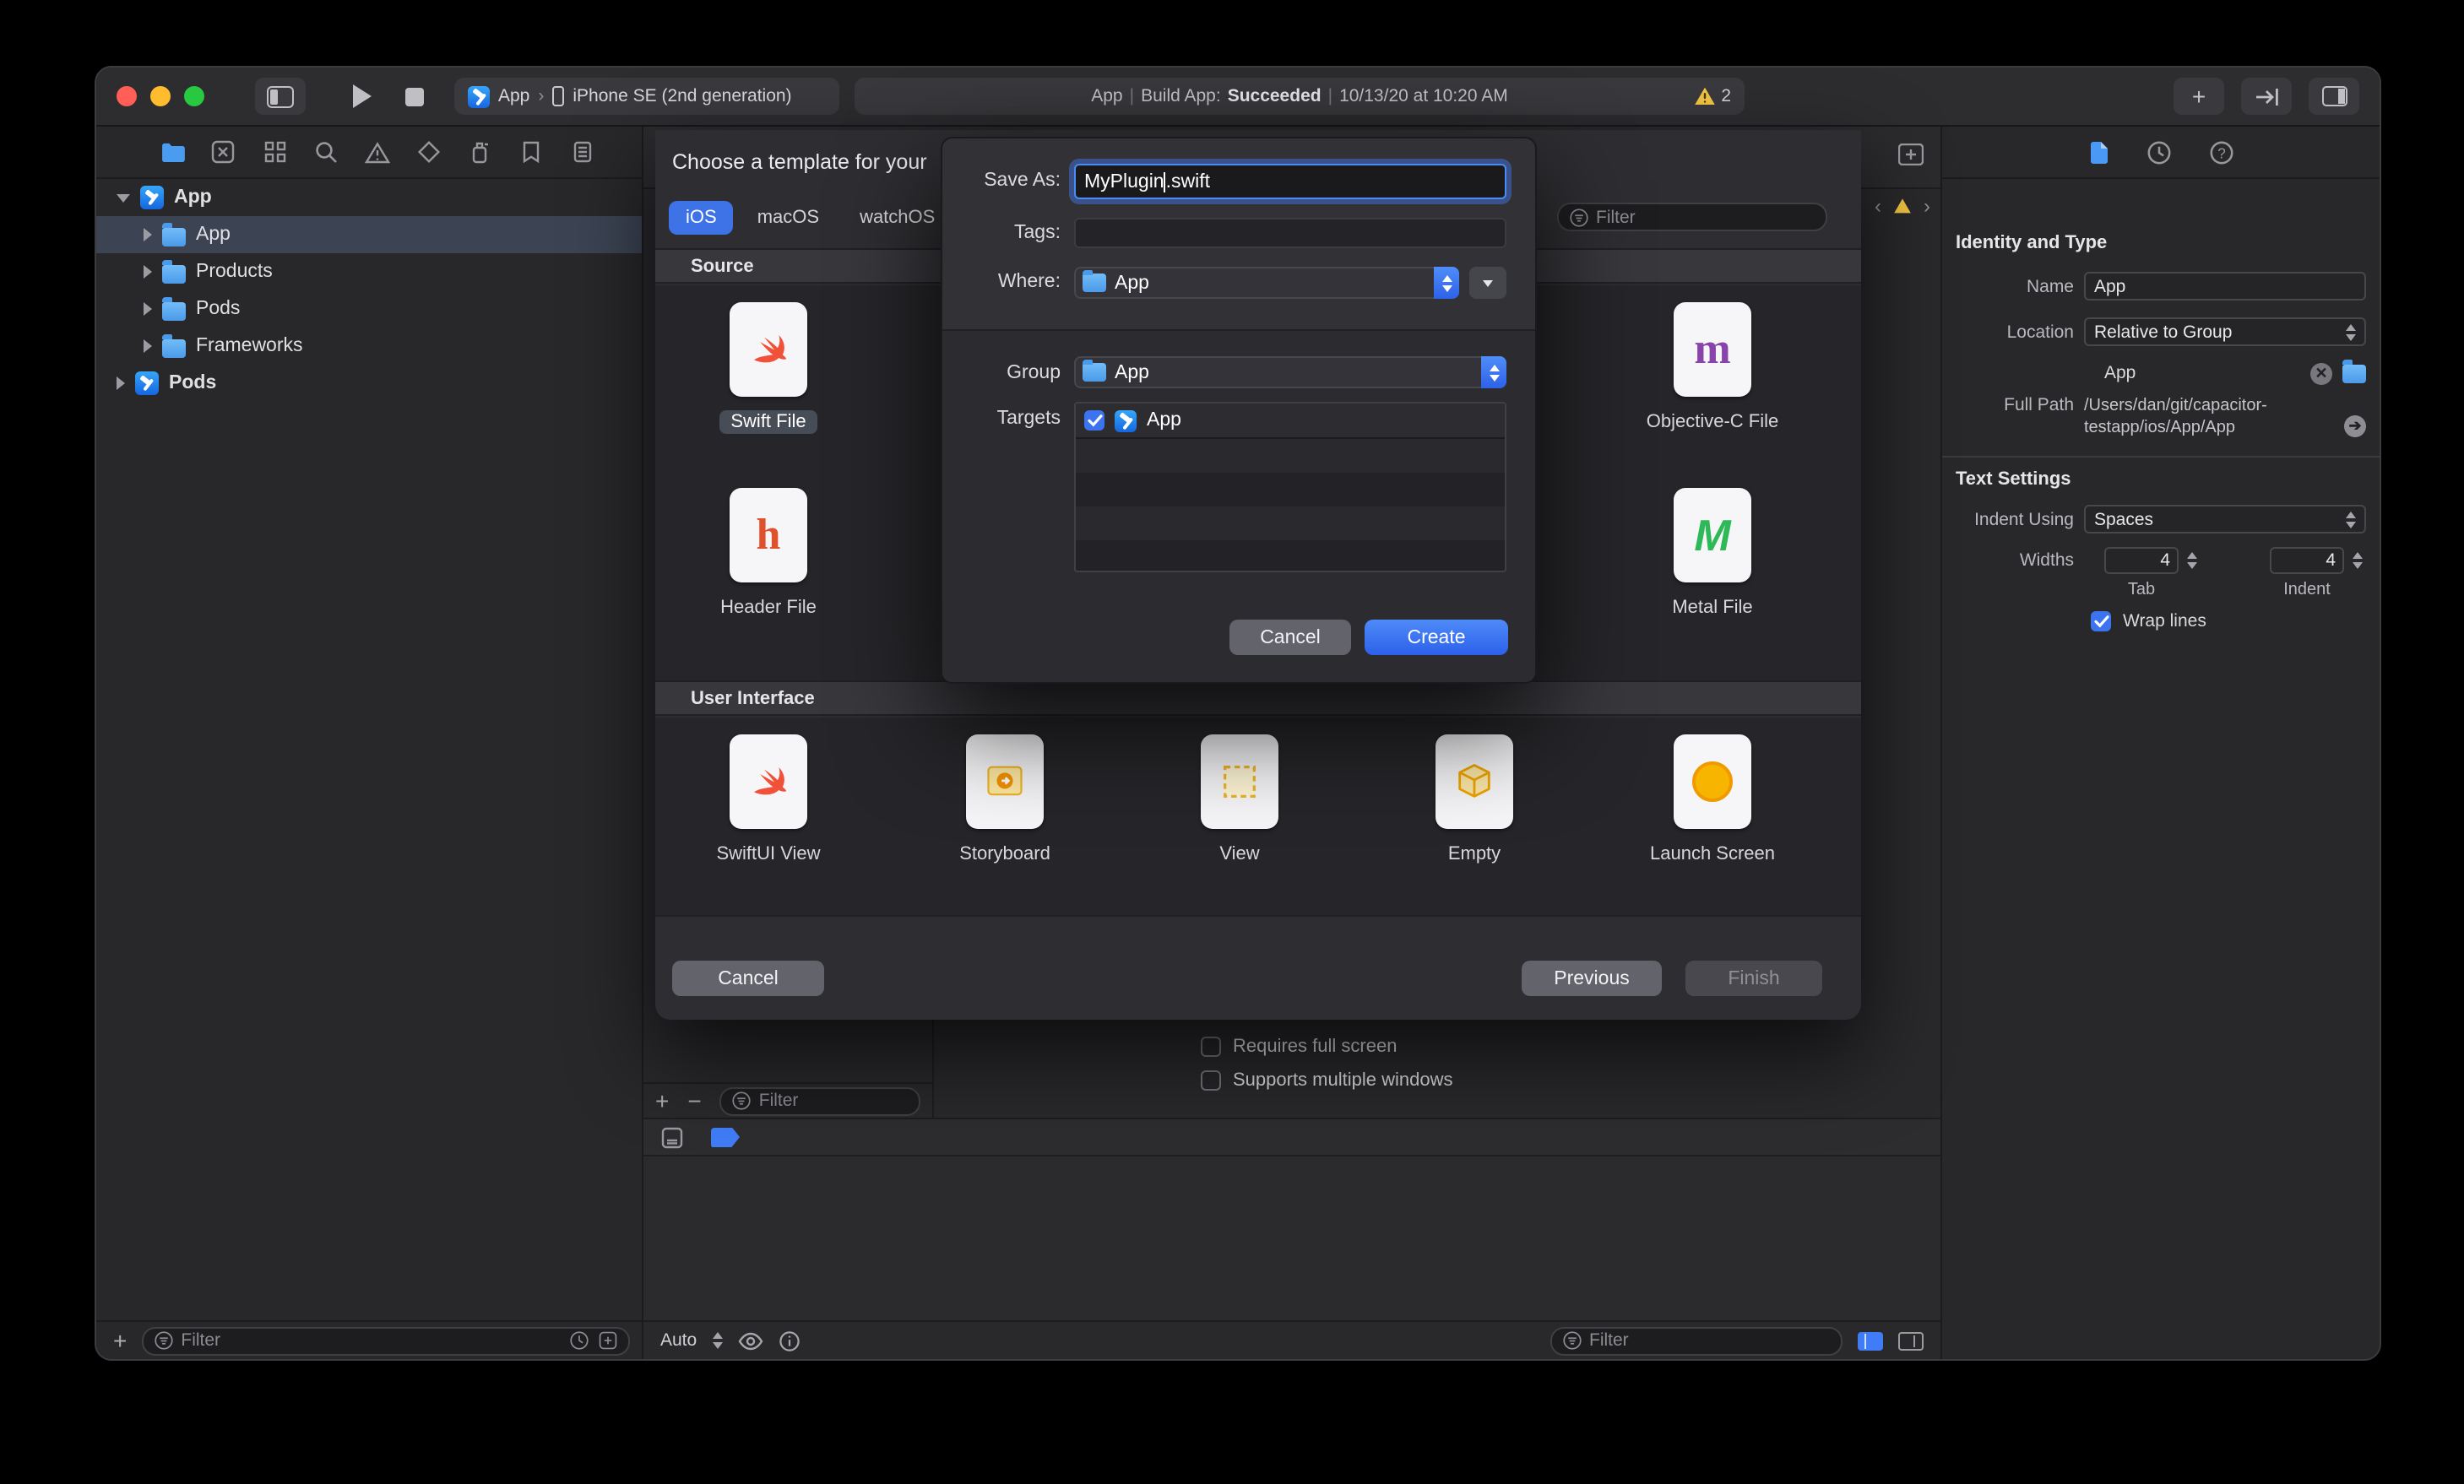 This screenshot has width=2464, height=1484. What do you see at coordinates (1211, 1047) in the screenshot?
I see `requires-fullscreen-checkbox` at bounding box center [1211, 1047].